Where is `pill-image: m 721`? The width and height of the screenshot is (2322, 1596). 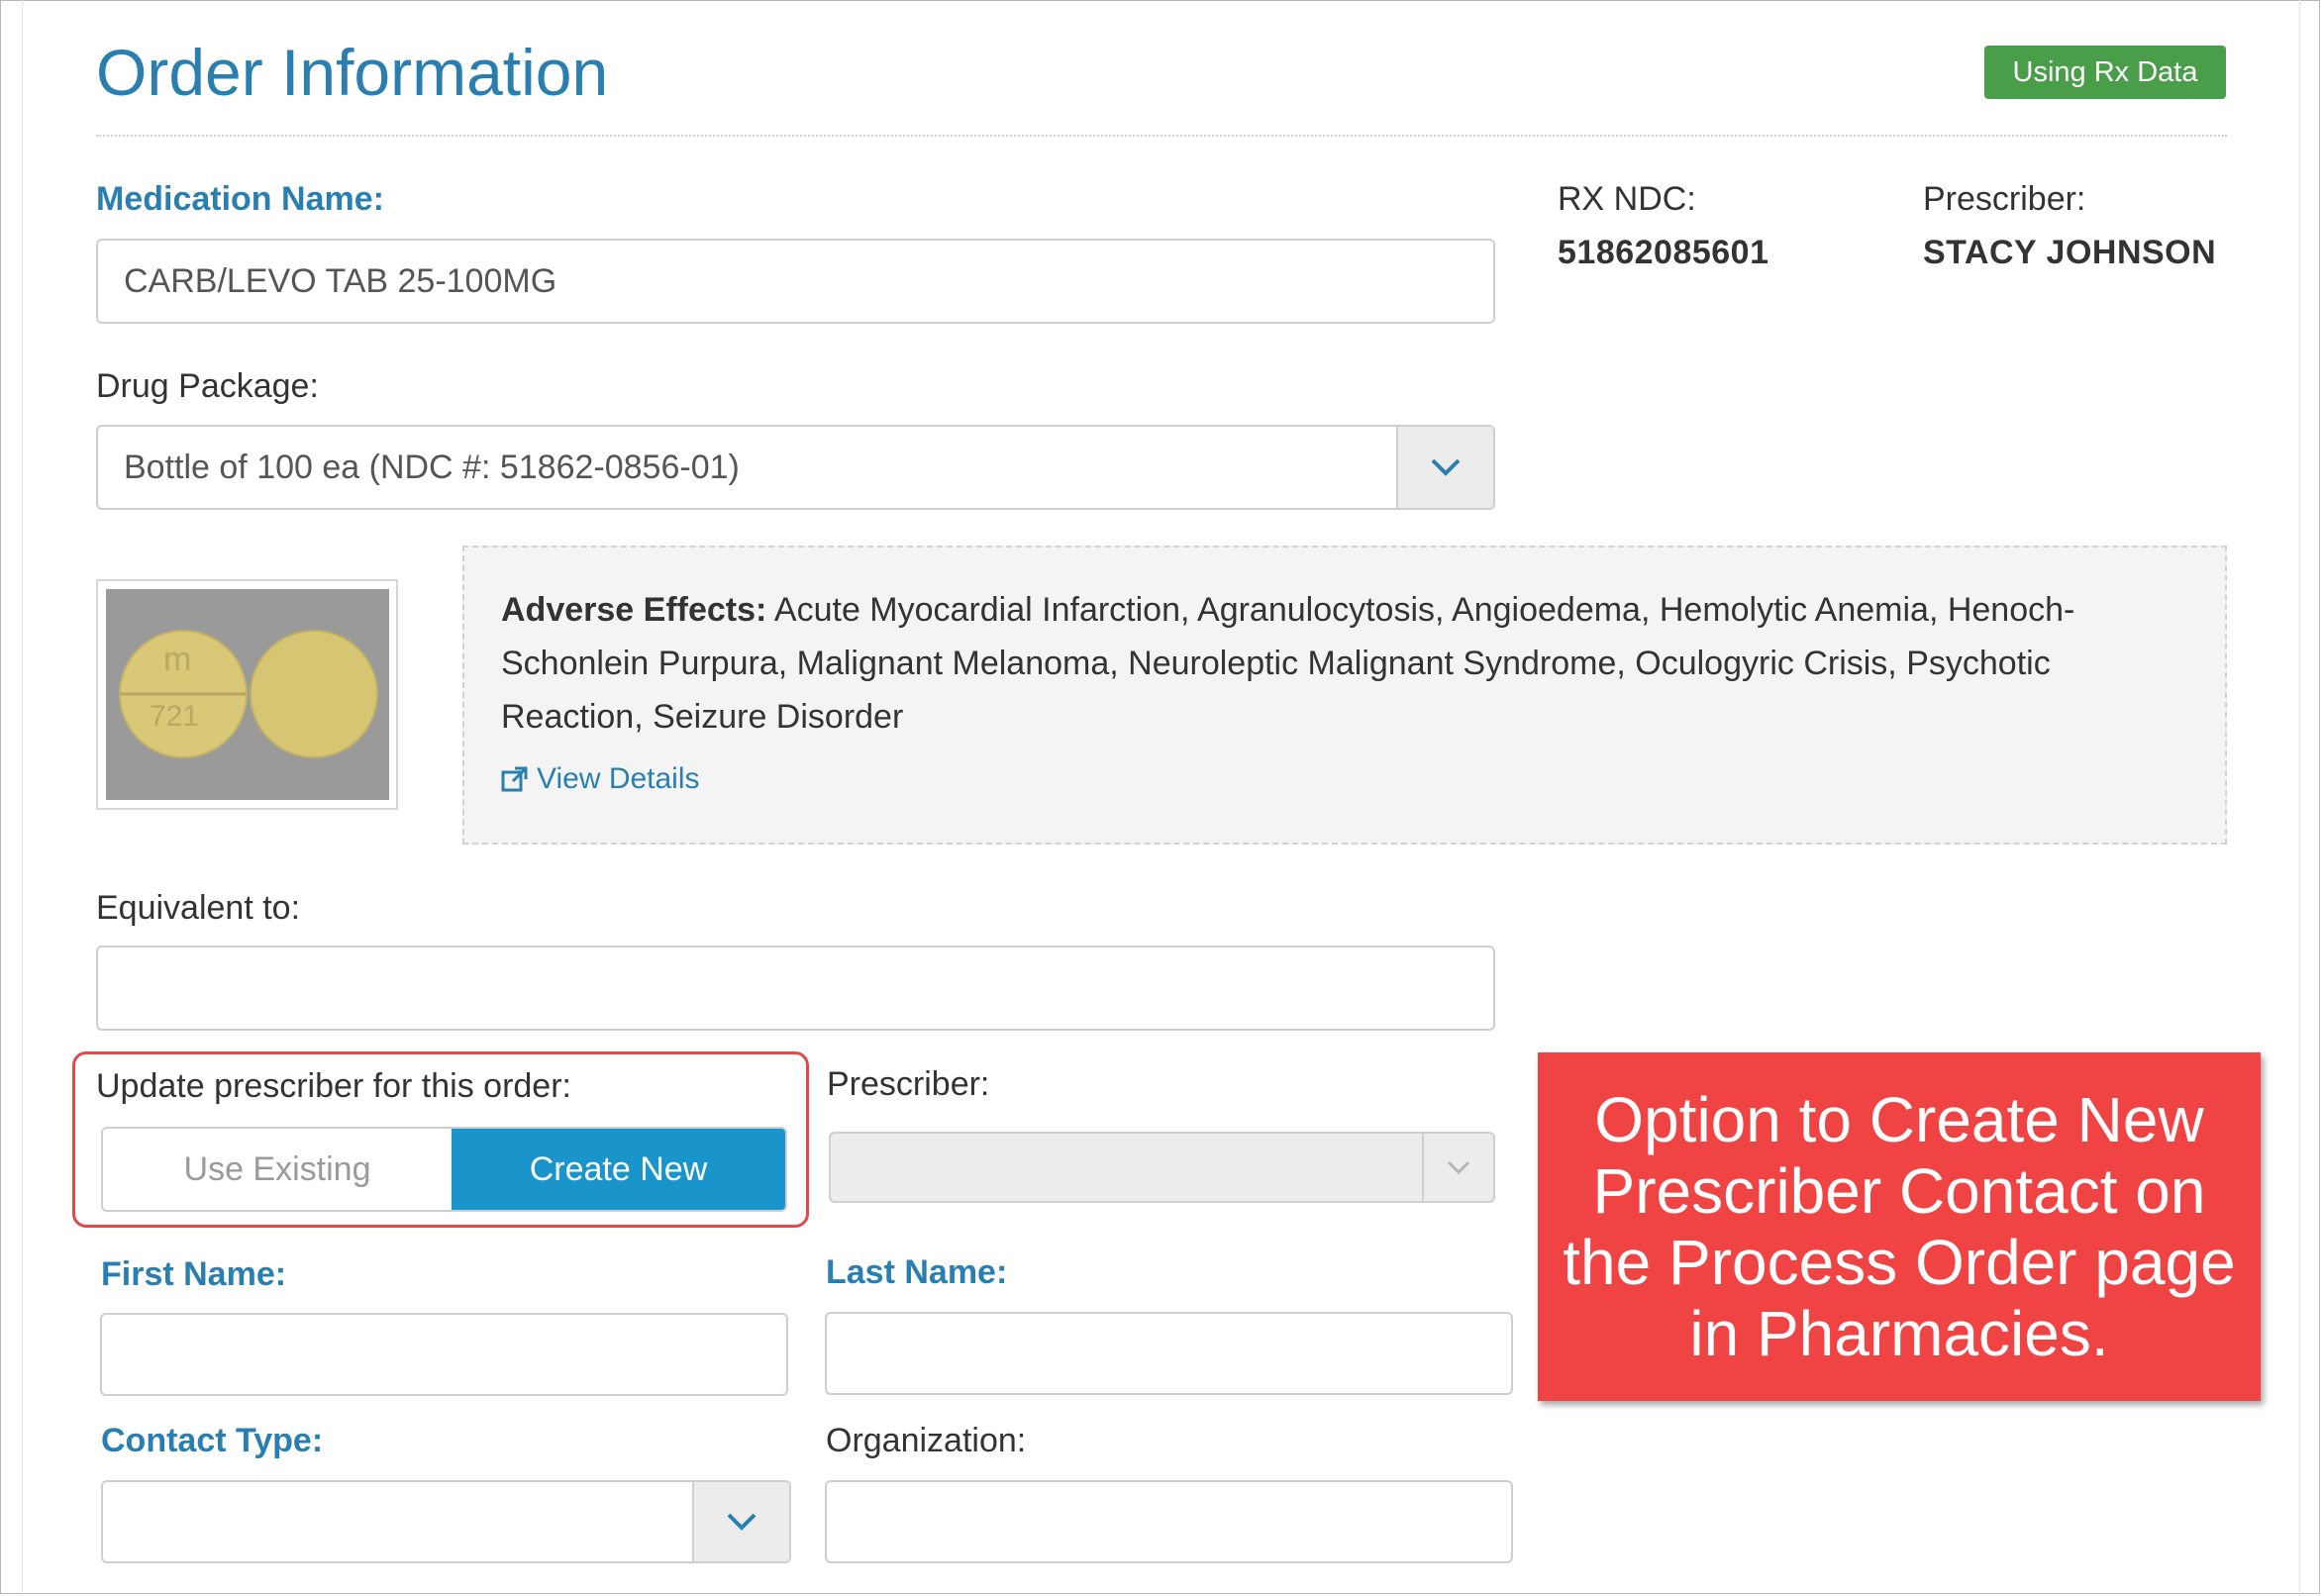 pill-image: m 721 is located at coordinates (247, 694).